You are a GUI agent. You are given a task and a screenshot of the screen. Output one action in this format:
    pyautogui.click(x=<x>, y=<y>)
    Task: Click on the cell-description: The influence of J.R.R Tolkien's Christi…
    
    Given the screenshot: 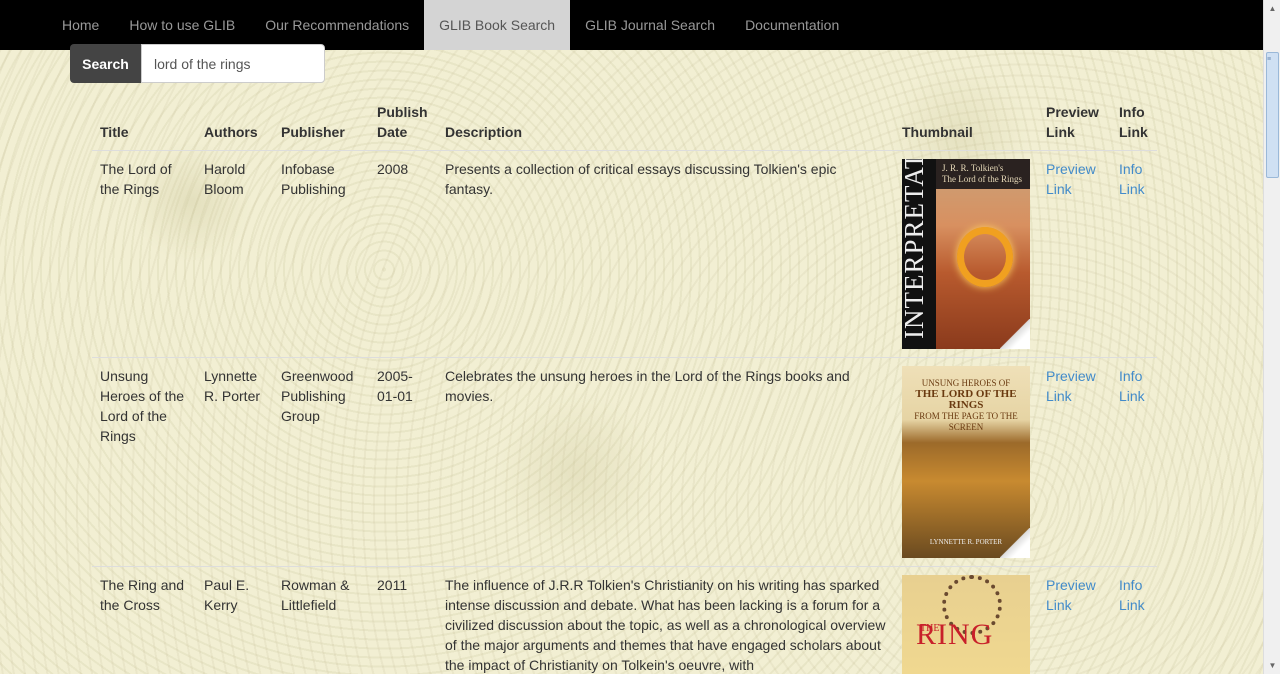 What is the action you would take?
    pyautogui.click(x=665, y=620)
    